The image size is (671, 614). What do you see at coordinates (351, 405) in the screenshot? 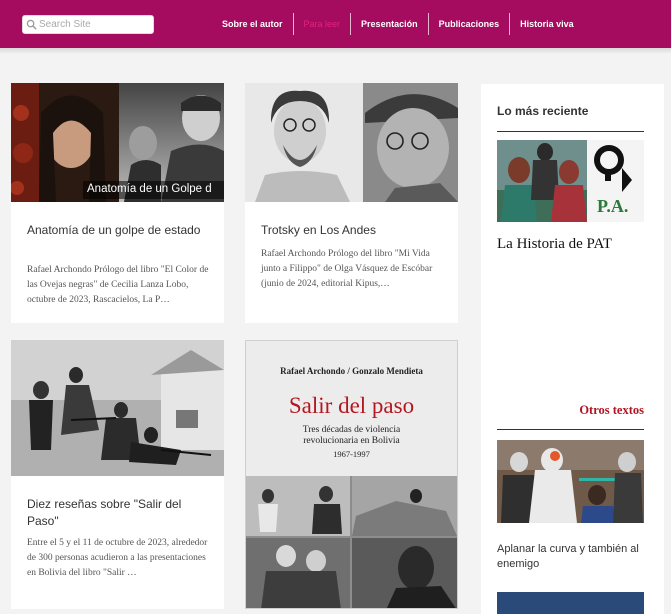
I see `book-title: Salir del paso` at bounding box center [351, 405].